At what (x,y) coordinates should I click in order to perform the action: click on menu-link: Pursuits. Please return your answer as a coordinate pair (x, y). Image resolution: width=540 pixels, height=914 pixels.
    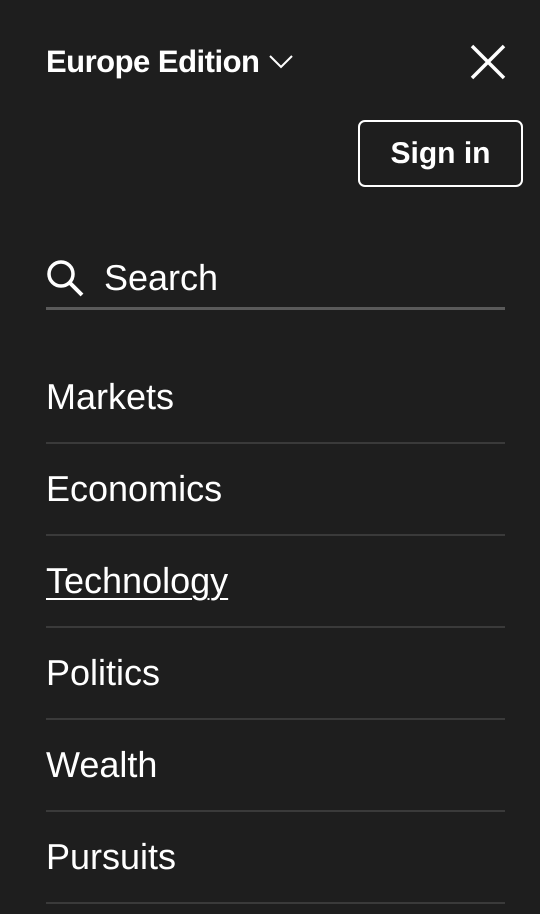
    Looking at the image, I should click on (111, 857).